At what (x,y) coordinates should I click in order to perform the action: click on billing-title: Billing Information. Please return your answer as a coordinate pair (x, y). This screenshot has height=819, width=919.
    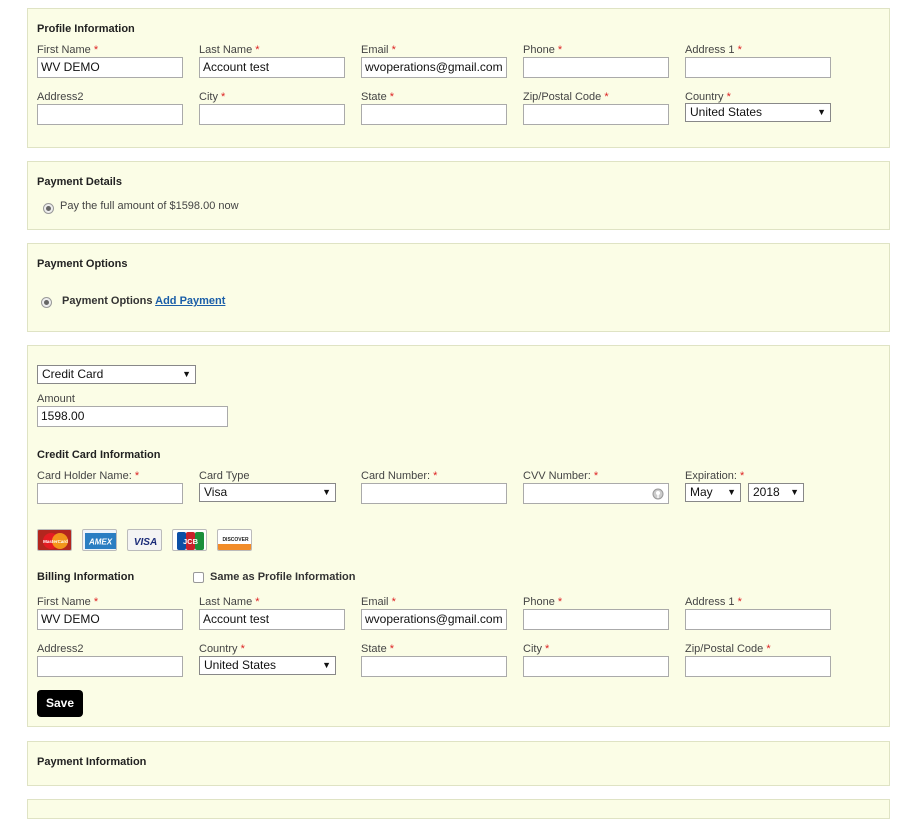
    Looking at the image, I should click on (86, 577).